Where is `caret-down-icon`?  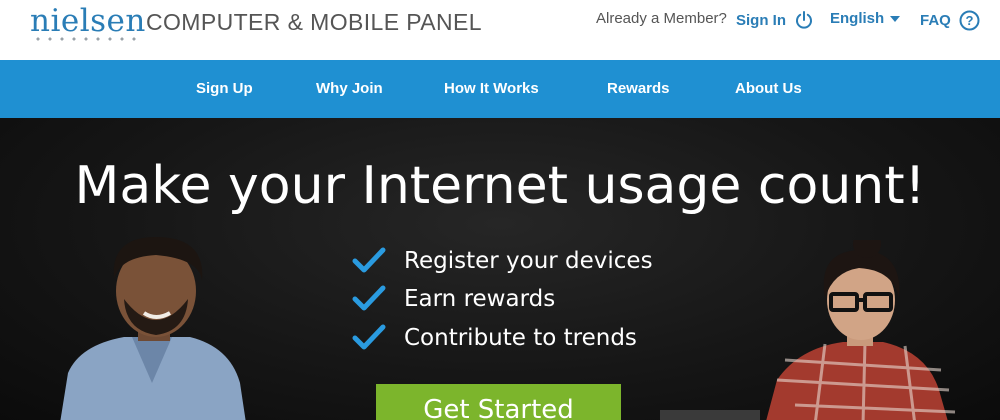
caret-down-icon is located at coordinates (895, 19).